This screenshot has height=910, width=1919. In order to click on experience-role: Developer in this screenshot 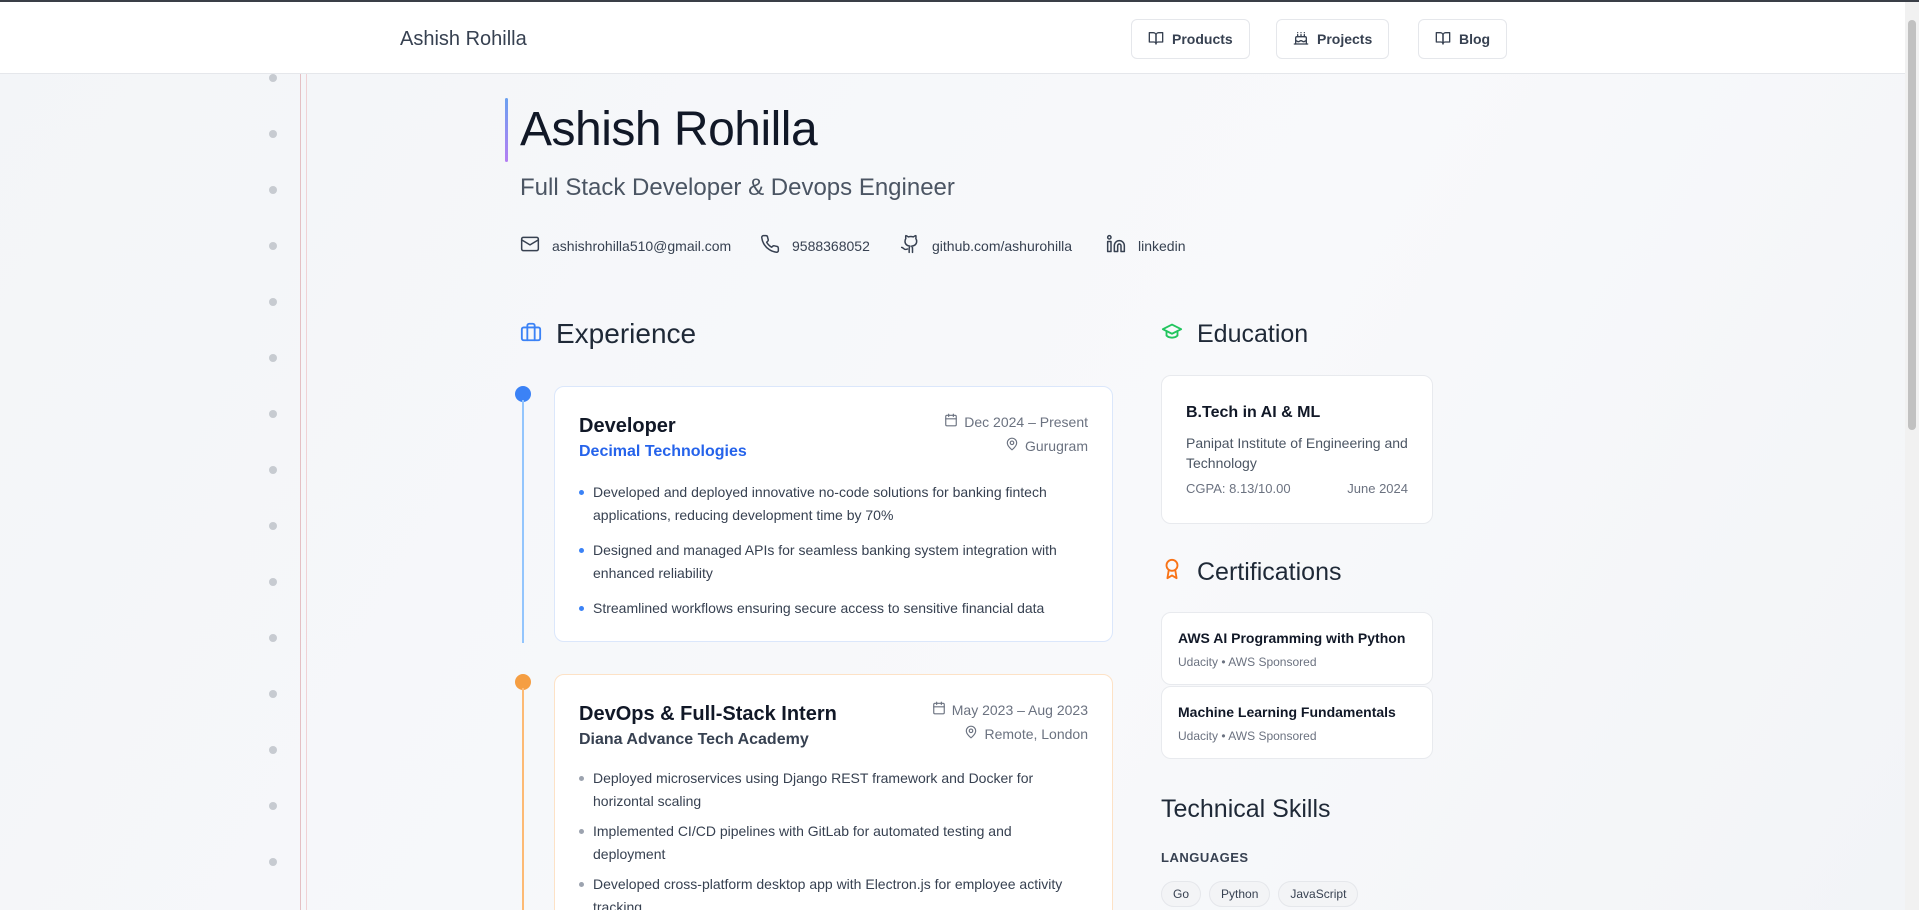, I will do `click(627, 426)`.